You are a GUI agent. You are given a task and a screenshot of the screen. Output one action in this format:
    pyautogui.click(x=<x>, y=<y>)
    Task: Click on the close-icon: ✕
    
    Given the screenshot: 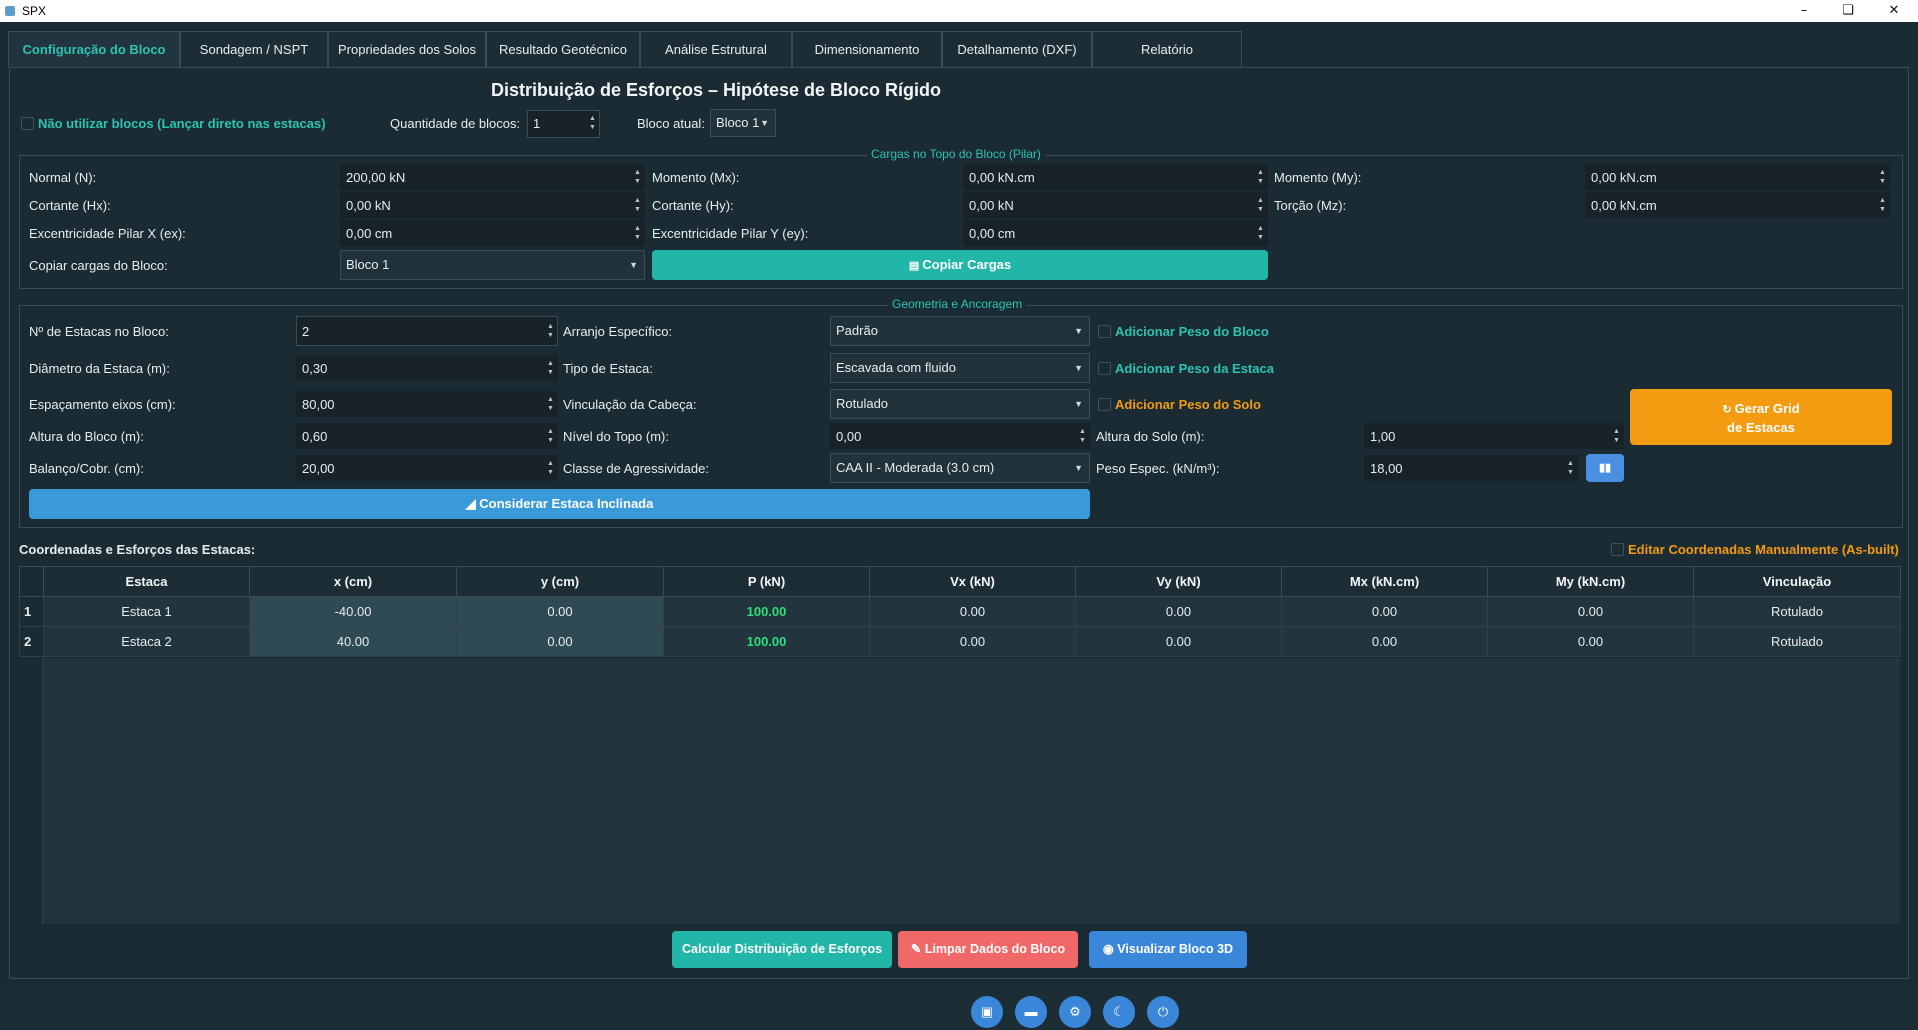 What is the action you would take?
    pyautogui.click(x=1894, y=11)
    